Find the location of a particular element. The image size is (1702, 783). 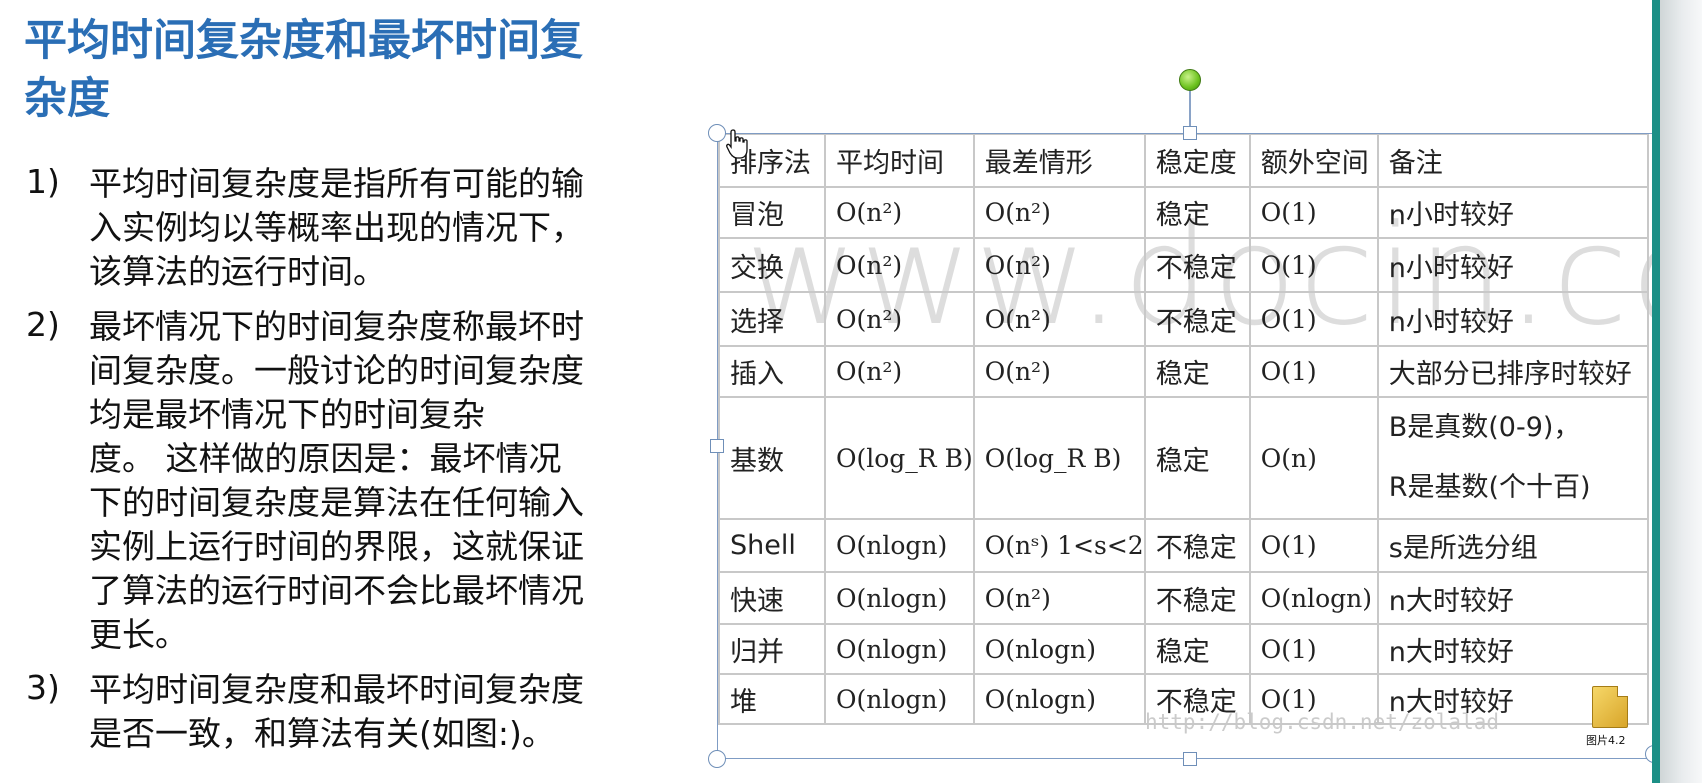

header-cell: 稳定度 is located at coordinates (1197, 160).